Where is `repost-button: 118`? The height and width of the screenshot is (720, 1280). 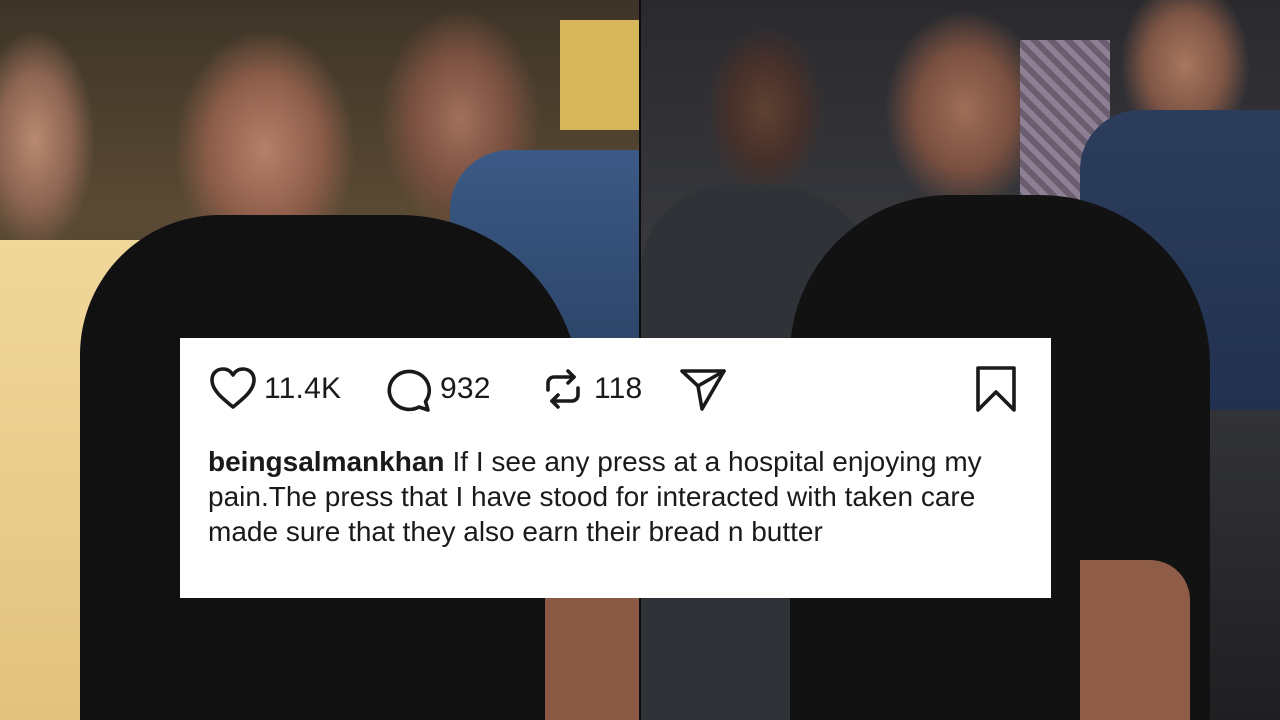 repost-button: 118 is located at coordinates (590, 389).